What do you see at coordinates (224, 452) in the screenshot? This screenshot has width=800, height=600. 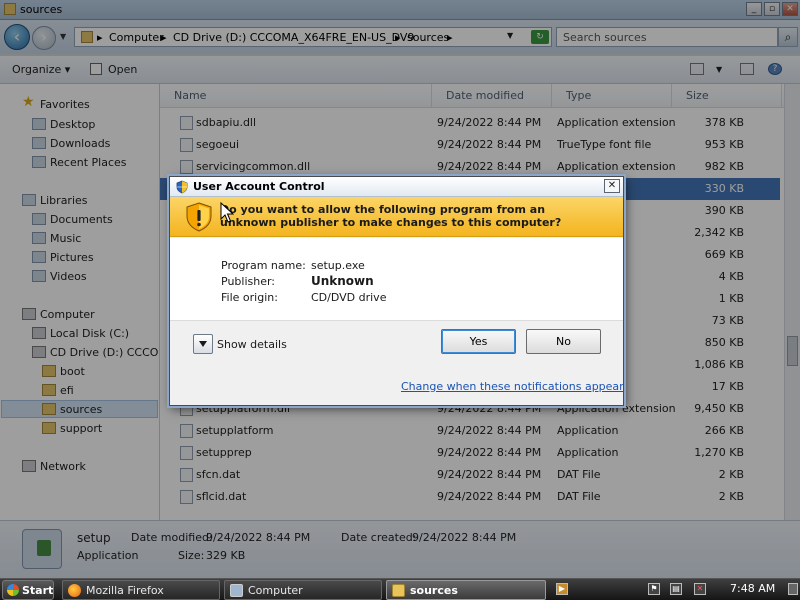 I see `file-name: setupprep` at bounding box center [224, 452].